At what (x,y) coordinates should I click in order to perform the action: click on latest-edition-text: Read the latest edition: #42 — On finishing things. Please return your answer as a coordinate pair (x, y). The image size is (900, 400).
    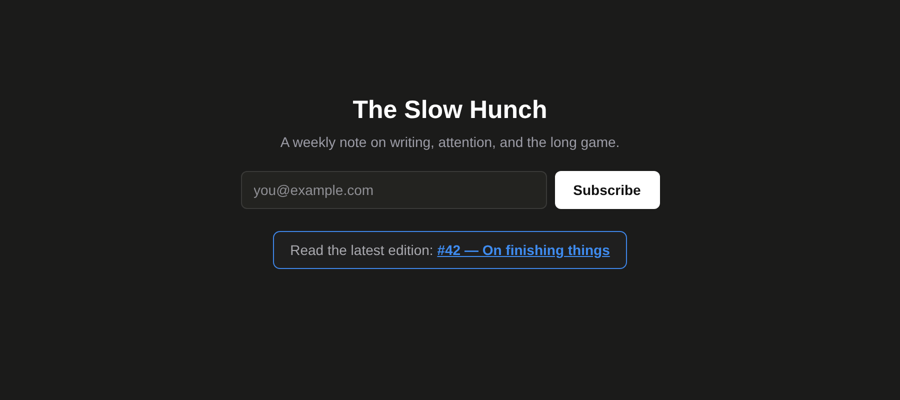
    Looking at the image, I should click on (450, 250).